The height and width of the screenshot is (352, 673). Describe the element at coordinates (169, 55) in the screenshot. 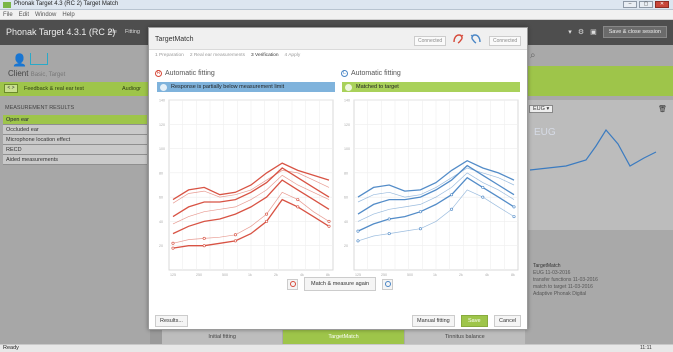

I see `step-preparation: 1 Preparation` at that location.